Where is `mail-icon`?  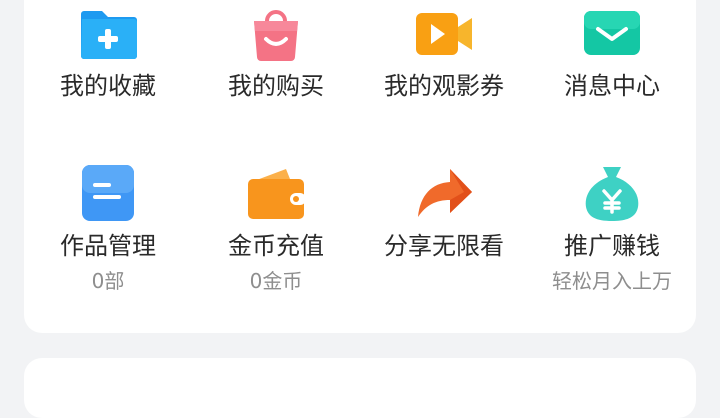
mail-icon is located at coordinates (612, 33).